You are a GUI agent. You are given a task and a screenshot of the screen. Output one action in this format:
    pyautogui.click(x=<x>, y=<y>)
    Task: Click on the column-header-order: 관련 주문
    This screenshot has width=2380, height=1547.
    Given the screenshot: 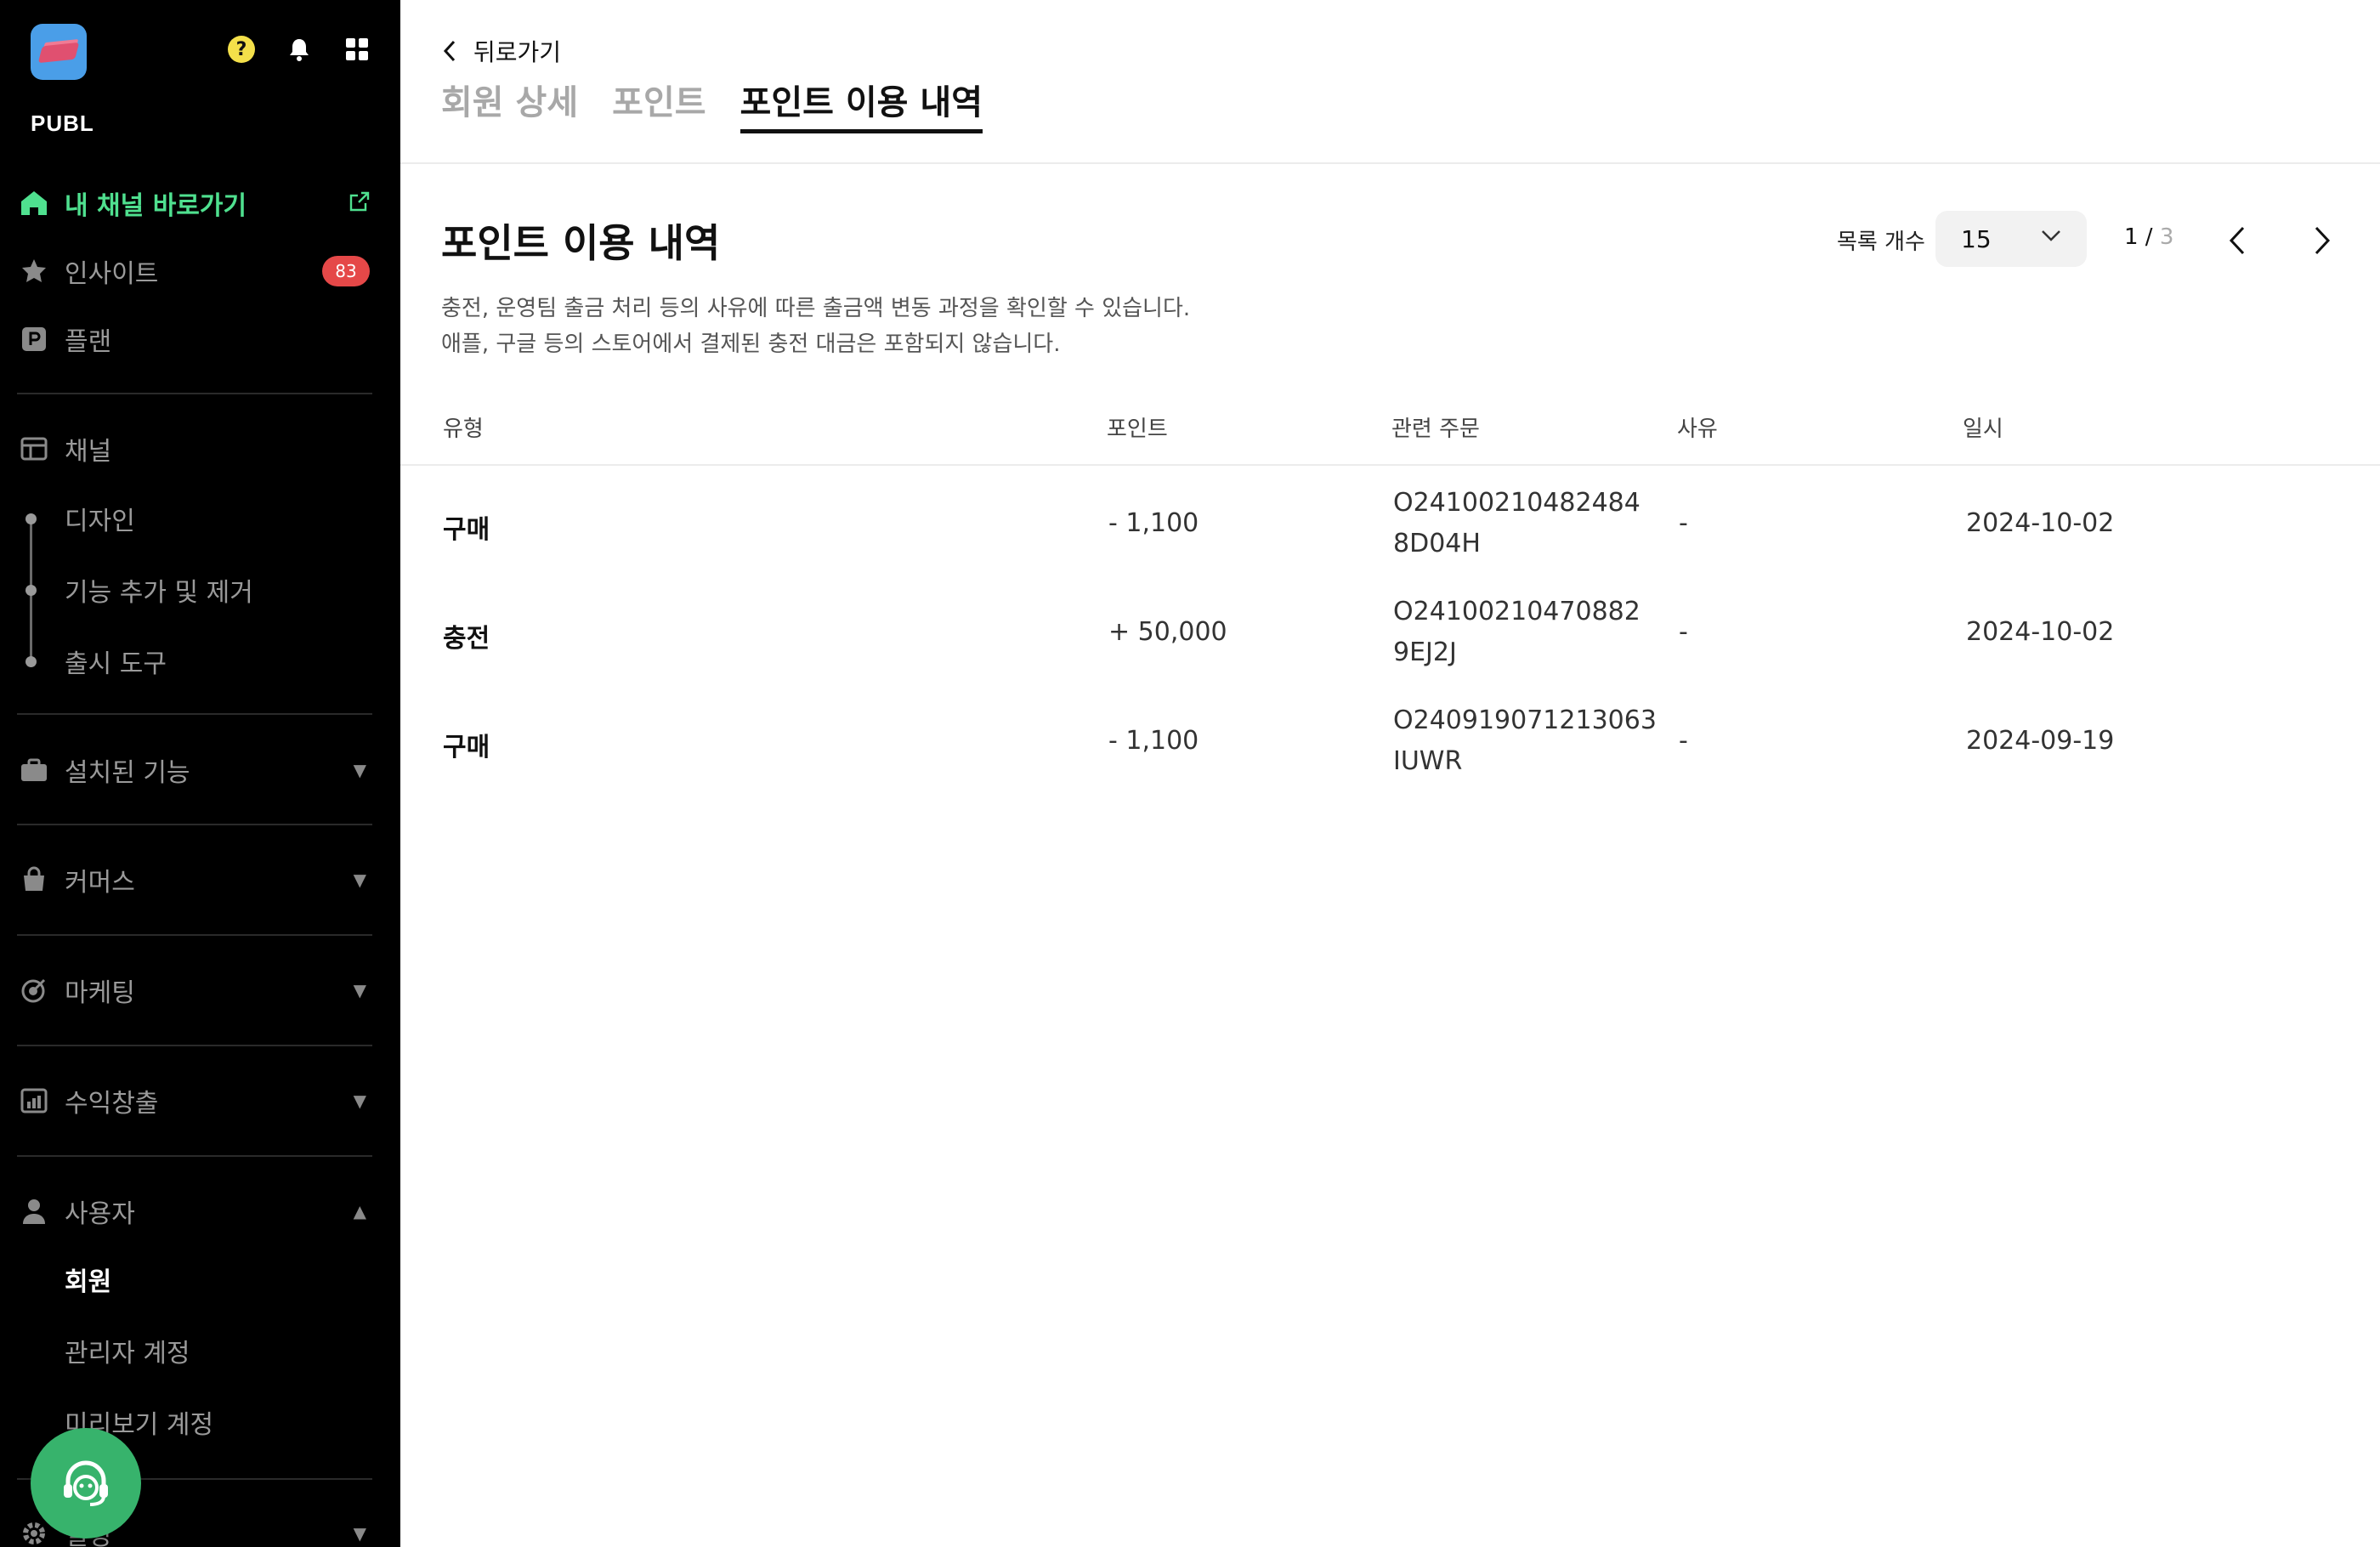 What is the action you would take?
    pyautogui.click(x=1435, y=429)
    